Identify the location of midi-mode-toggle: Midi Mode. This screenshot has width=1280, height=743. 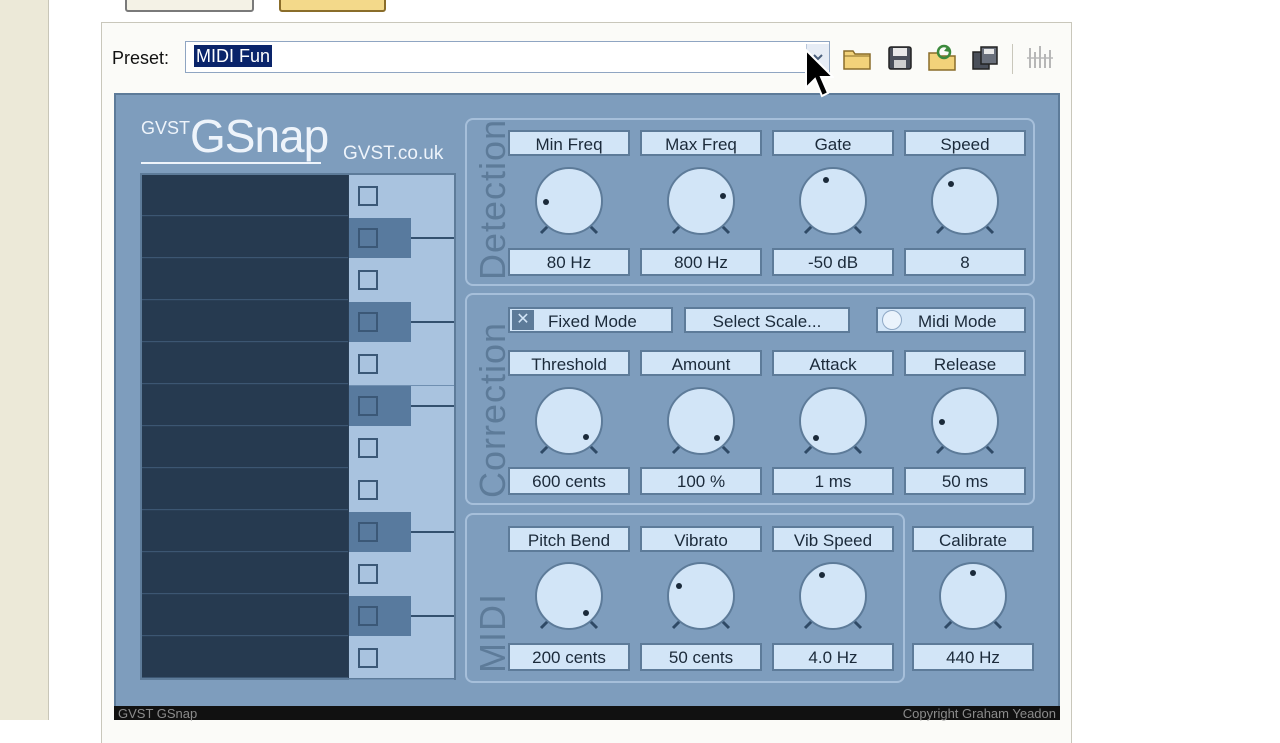
(951, 320).